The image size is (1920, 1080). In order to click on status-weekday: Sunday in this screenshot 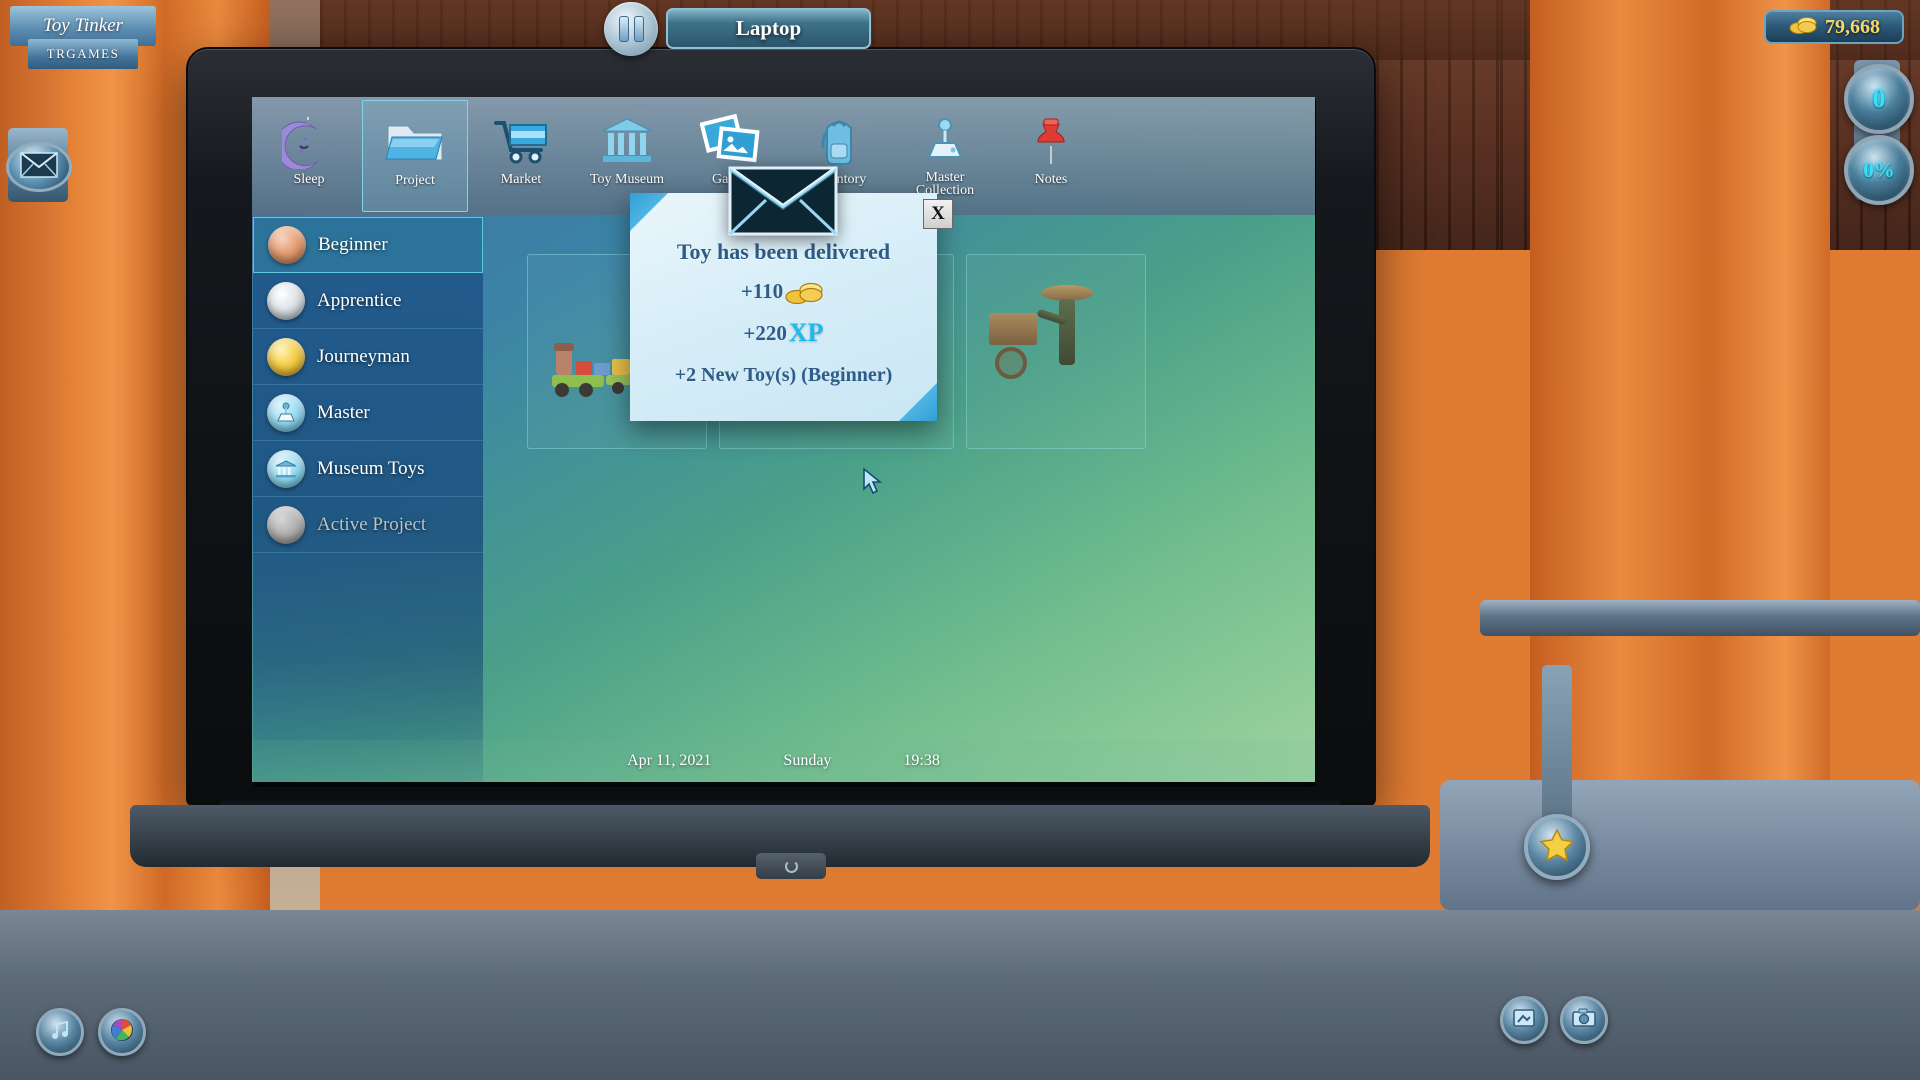, I will do `click(807, 760)`.